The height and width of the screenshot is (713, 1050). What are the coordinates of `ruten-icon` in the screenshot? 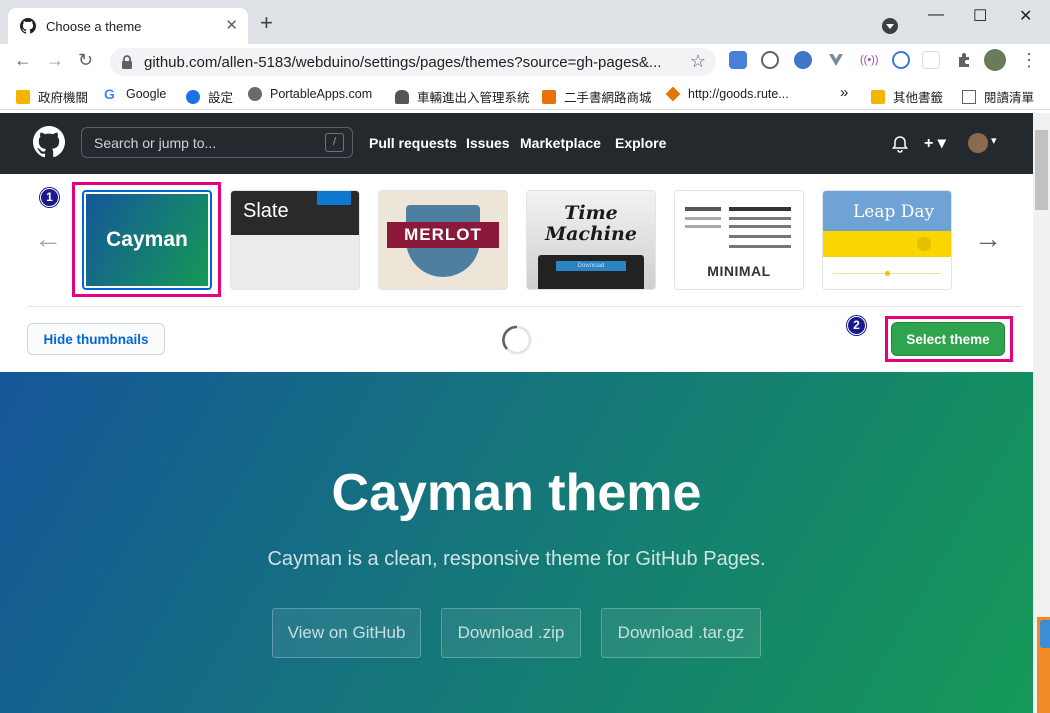 It's located at (673, 94).